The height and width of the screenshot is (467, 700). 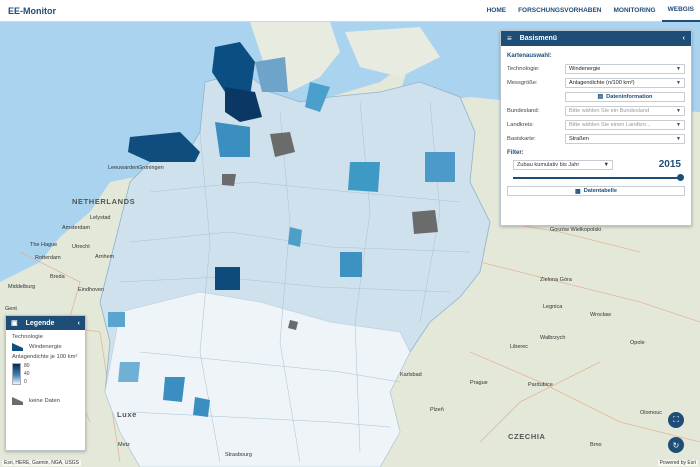 What do you see at coordinates (44, 401) in the screenshot?
I see `legend-nodata: keine Daten` at bounding box center [44, 401].